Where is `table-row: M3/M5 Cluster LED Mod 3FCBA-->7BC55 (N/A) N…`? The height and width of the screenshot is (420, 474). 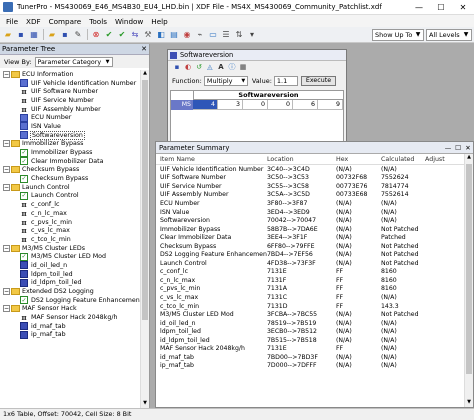 table-row: M3/M5 Cluster LED Mod 3FCBA-->7BC55 (N/A) N… is located at coordinates (314, 314).